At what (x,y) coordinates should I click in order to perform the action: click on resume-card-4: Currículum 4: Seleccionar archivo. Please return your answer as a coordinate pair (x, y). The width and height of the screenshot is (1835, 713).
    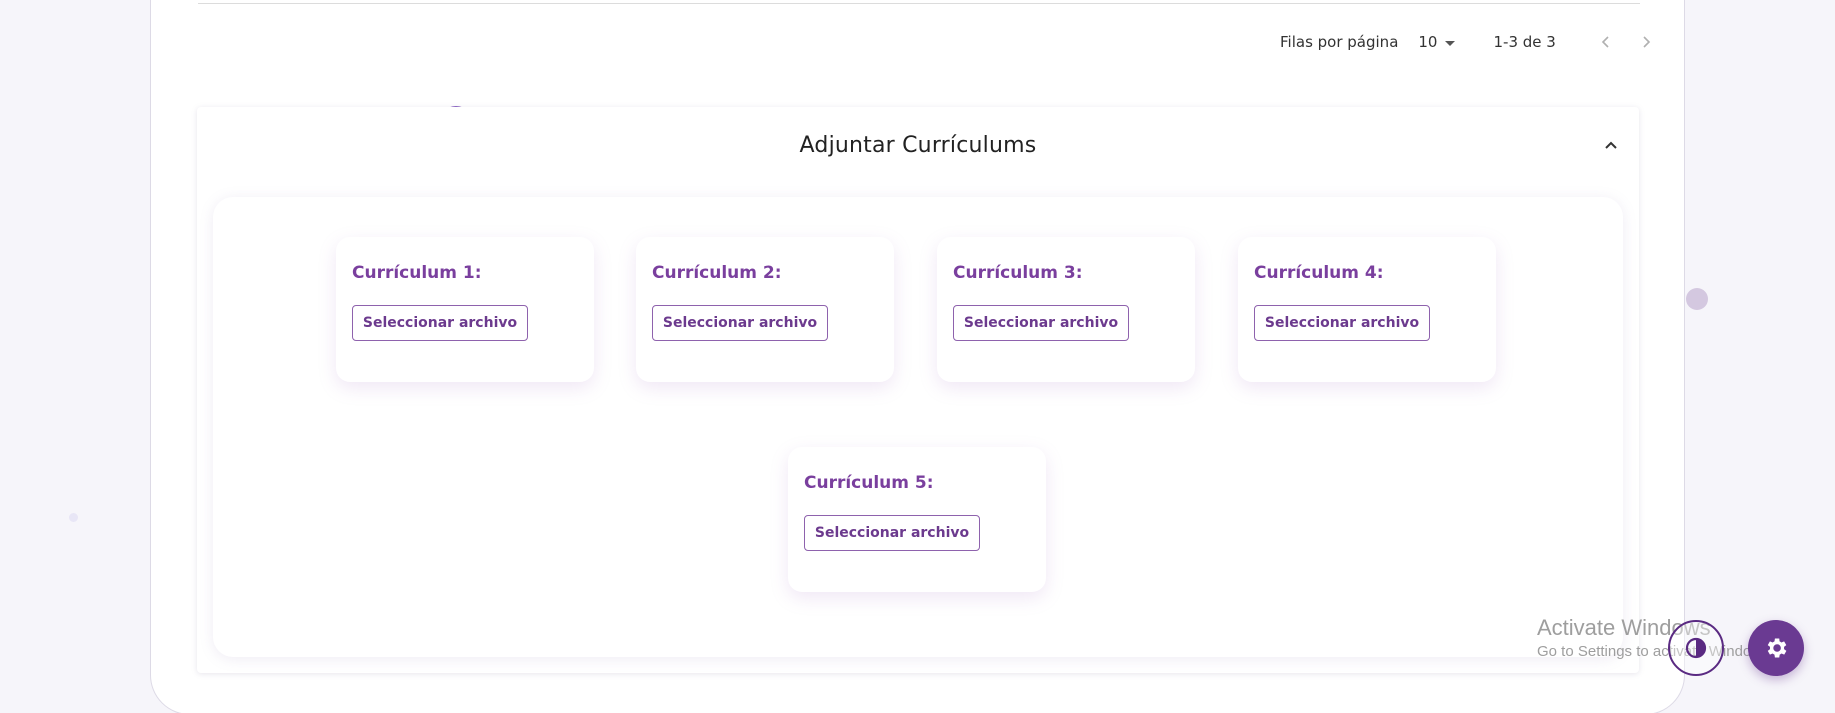
    Looking at the image, I should click on (1367, 309).